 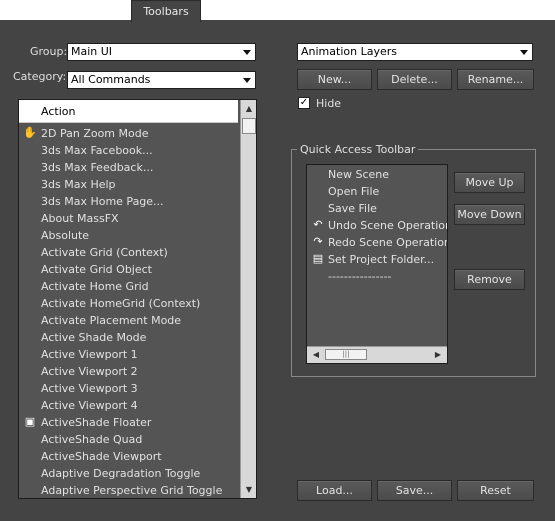 What do you see at coordinates (438, 355) in the screenshot?
I see `scroll-right-icon: ▶` at bounding box center [438, 355].